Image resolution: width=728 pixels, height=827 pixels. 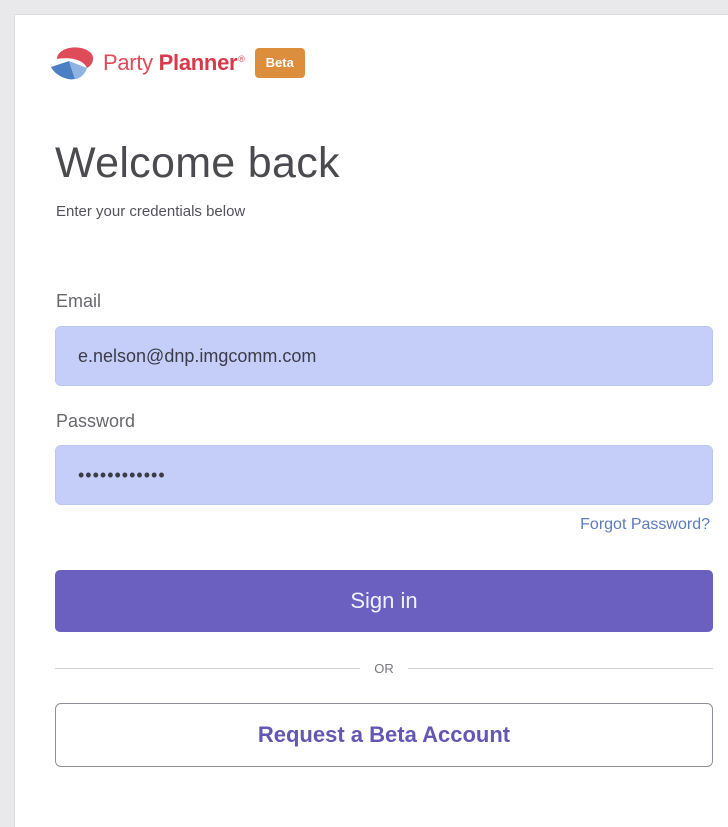 I want to click on forgot-password-link: Forgot Password?, so click(x=645, y=525).